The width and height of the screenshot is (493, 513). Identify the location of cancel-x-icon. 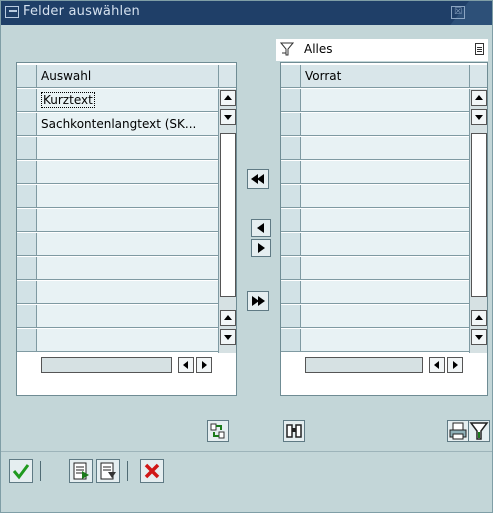
(152, 471).